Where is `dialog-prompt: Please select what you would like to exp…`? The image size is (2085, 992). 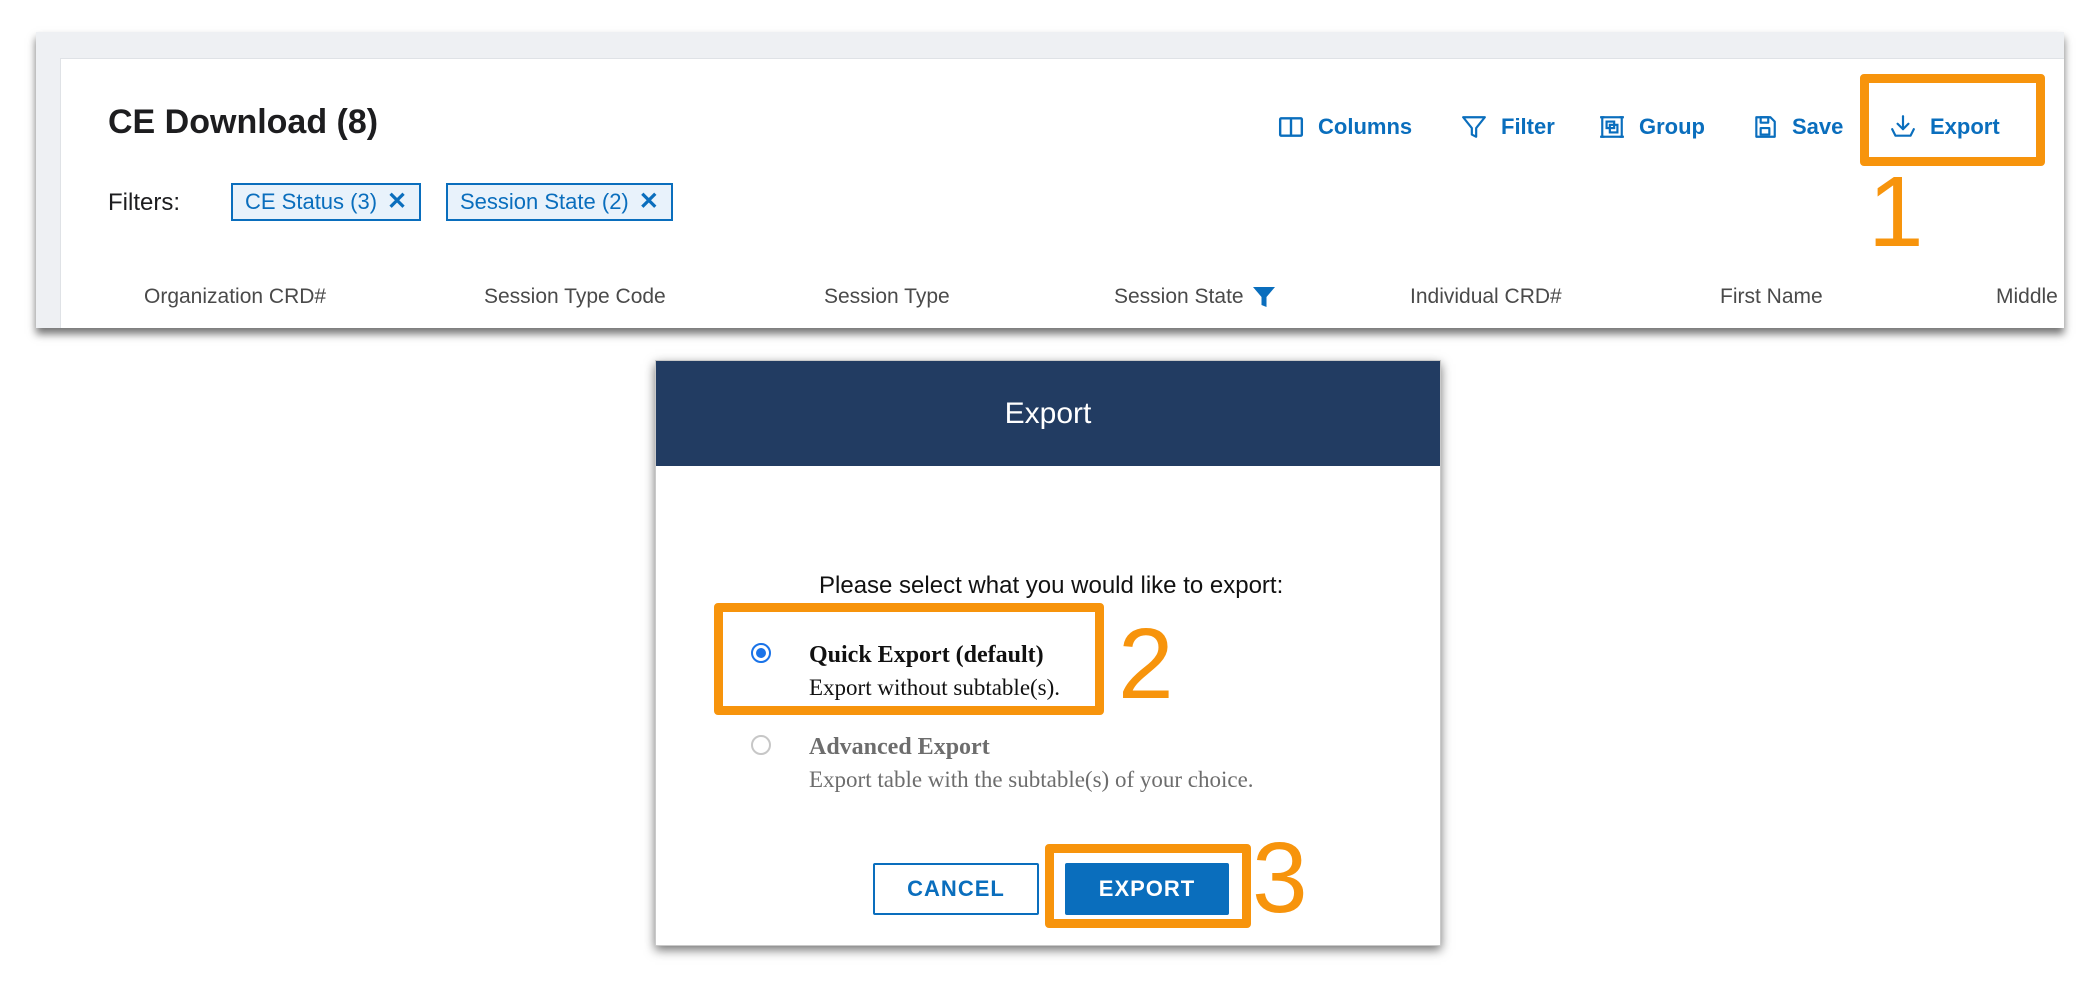 dialog-prompt: Please select what you would like to exp… is located at coordinates (1051, 585).